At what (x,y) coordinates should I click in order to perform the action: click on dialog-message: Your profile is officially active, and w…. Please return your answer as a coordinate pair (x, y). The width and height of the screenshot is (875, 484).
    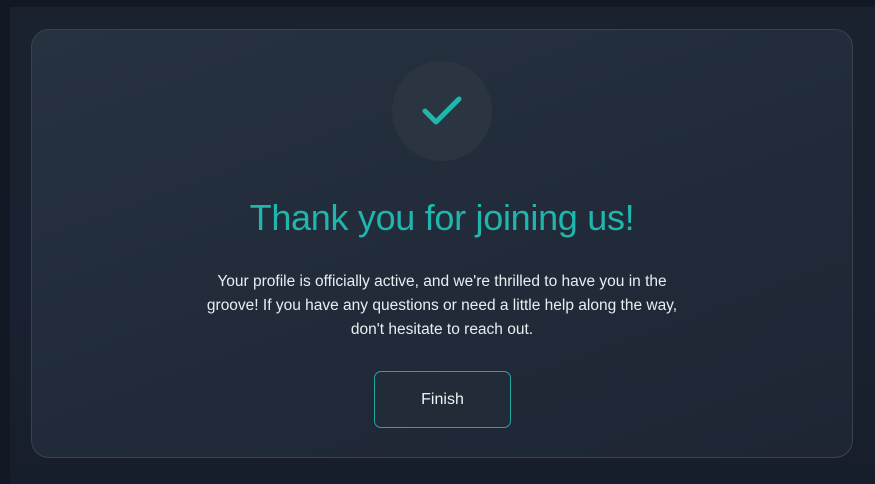
    Looking at the image, I should click on (442, 305).